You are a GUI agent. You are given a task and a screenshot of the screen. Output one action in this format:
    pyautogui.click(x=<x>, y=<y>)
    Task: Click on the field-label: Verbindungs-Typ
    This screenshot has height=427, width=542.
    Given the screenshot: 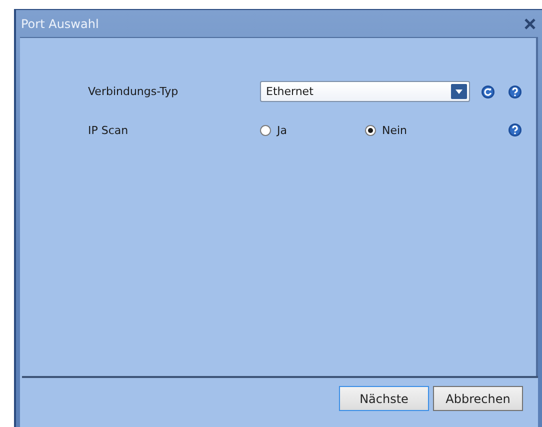 What is the action you would take?
    pyautogui.click(x=134, y=91)
    